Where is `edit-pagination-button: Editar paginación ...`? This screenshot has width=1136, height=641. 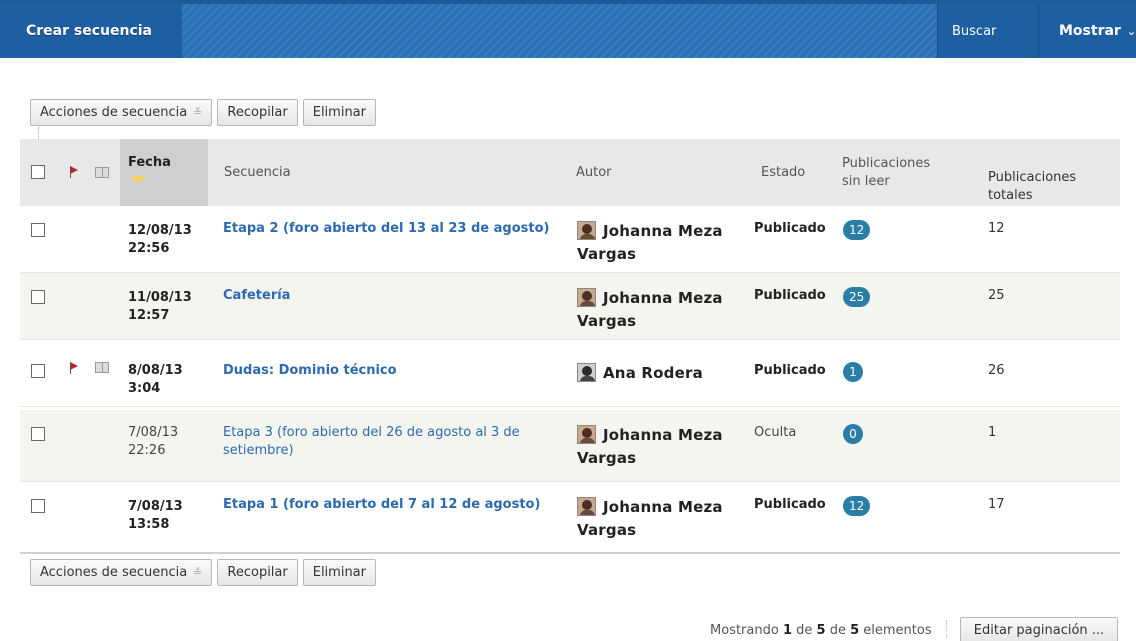
edit-pagination-button: Editar paginación ... is located at coordinates (1039, 629).